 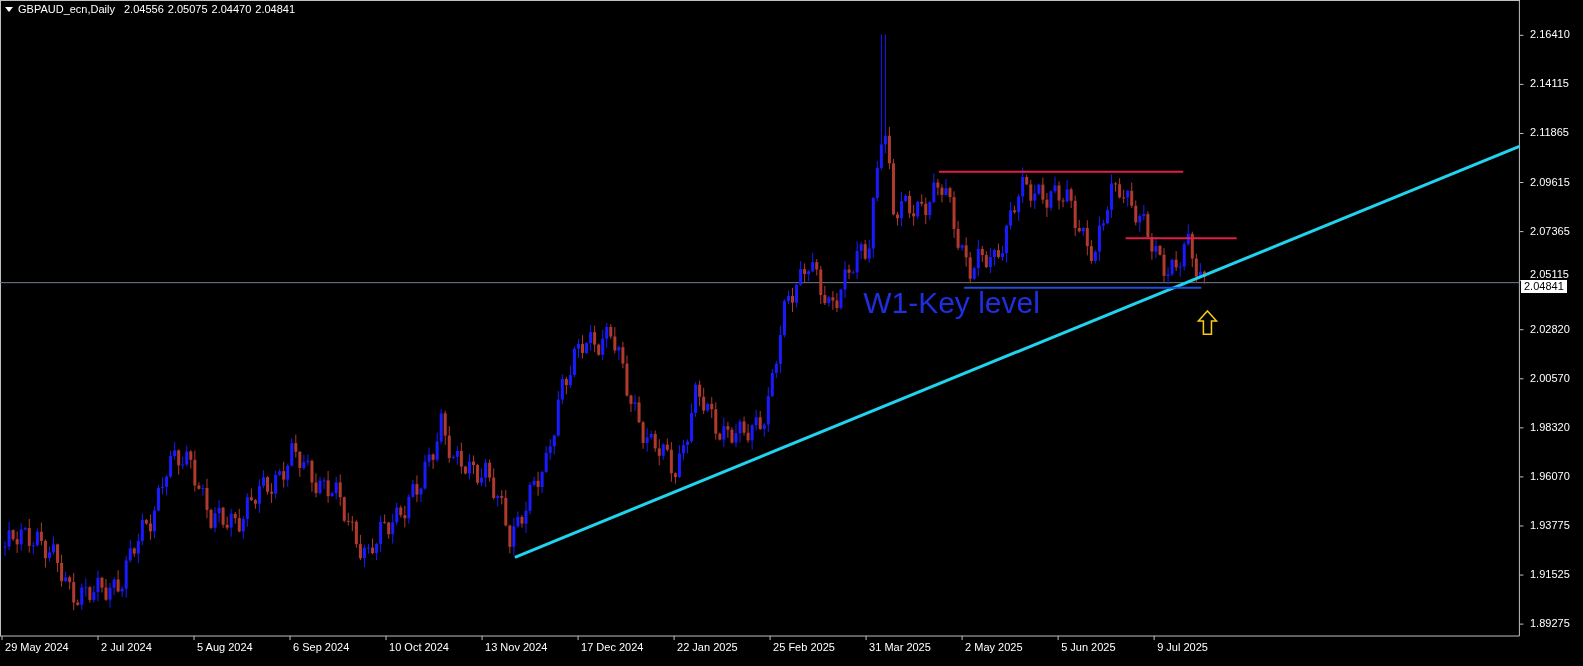 What do you see at coordinates (9, 9) in the screenshot?
I see `dropdown-triangle-icon` at bounding box center [9, 9].